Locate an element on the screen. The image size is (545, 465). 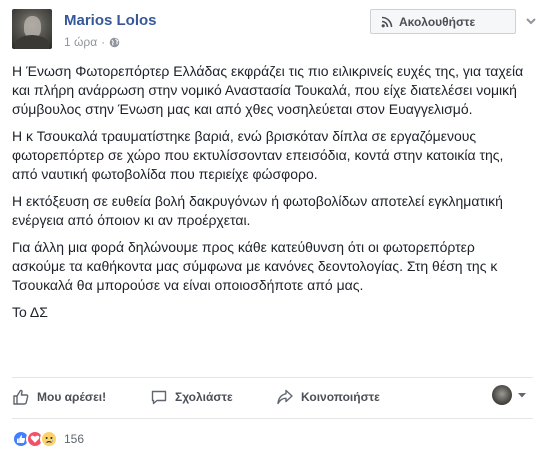
follow-button: Ακολουθήστε is located at coordinates (443, 21).